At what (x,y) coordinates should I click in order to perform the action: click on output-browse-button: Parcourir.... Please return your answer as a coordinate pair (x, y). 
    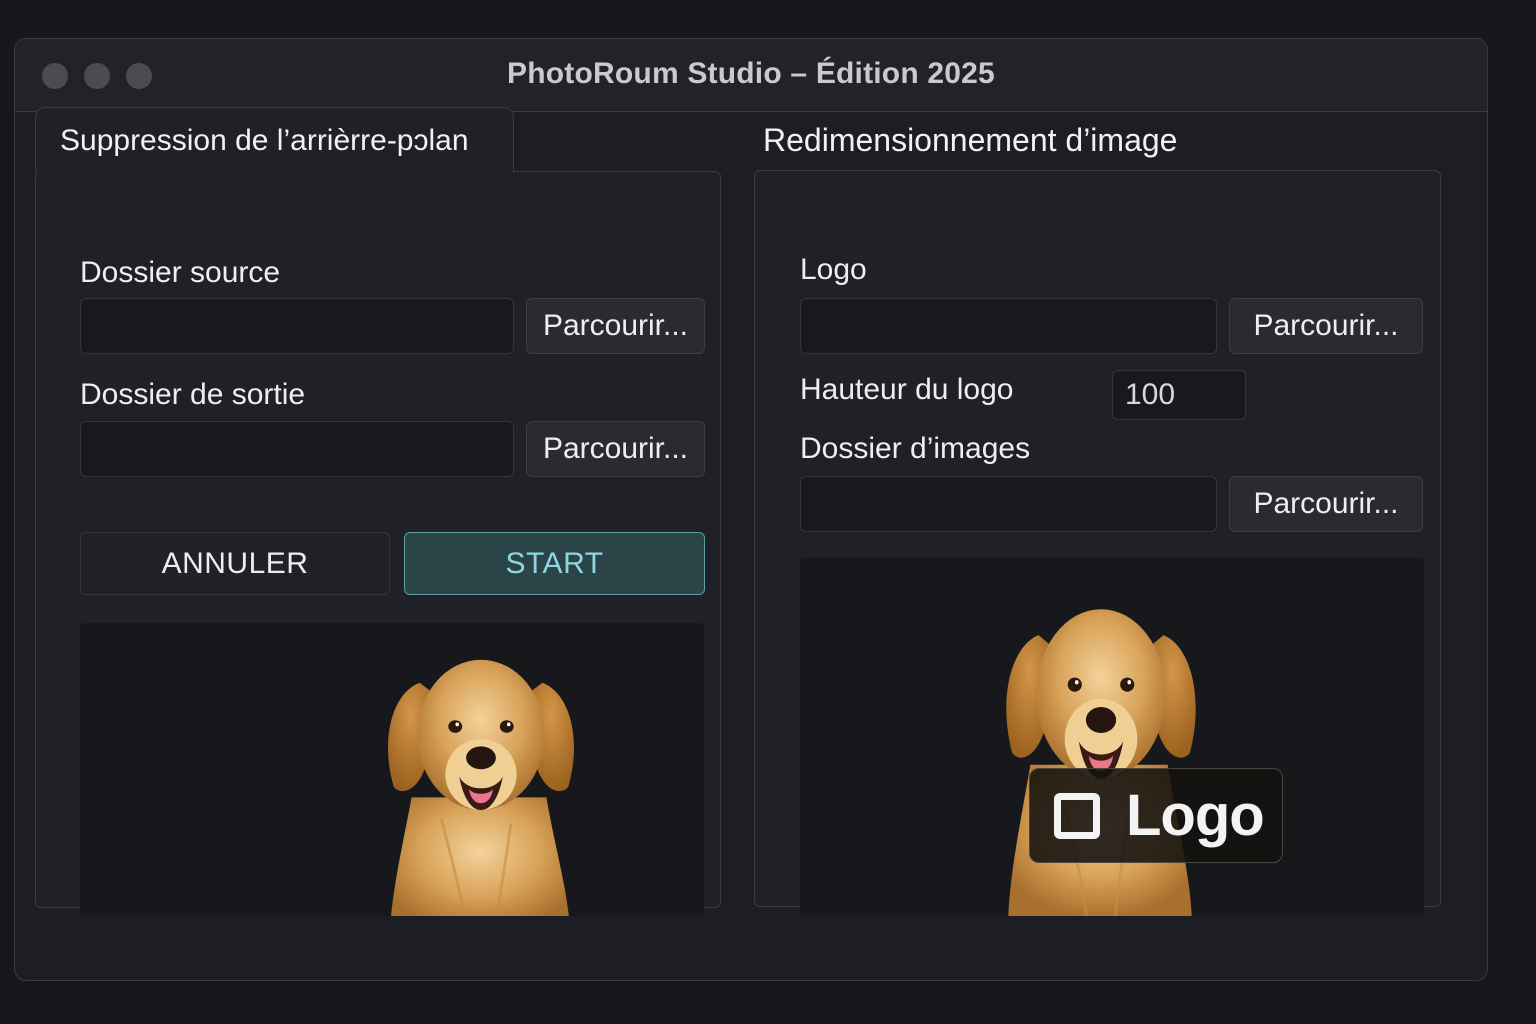
    Looking at the image, I should click on (615, 449).